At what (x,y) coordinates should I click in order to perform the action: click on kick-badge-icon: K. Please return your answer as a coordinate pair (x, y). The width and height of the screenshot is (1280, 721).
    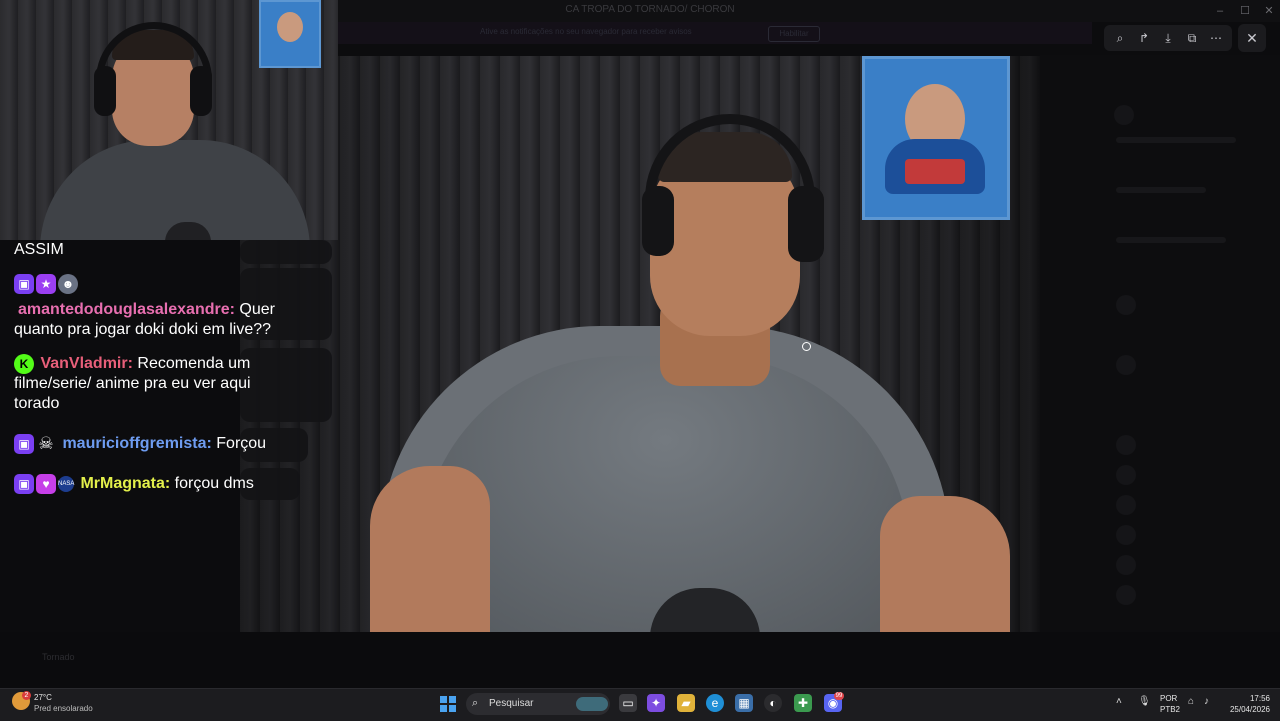
    Looking at the image, I should click on (24, 364).